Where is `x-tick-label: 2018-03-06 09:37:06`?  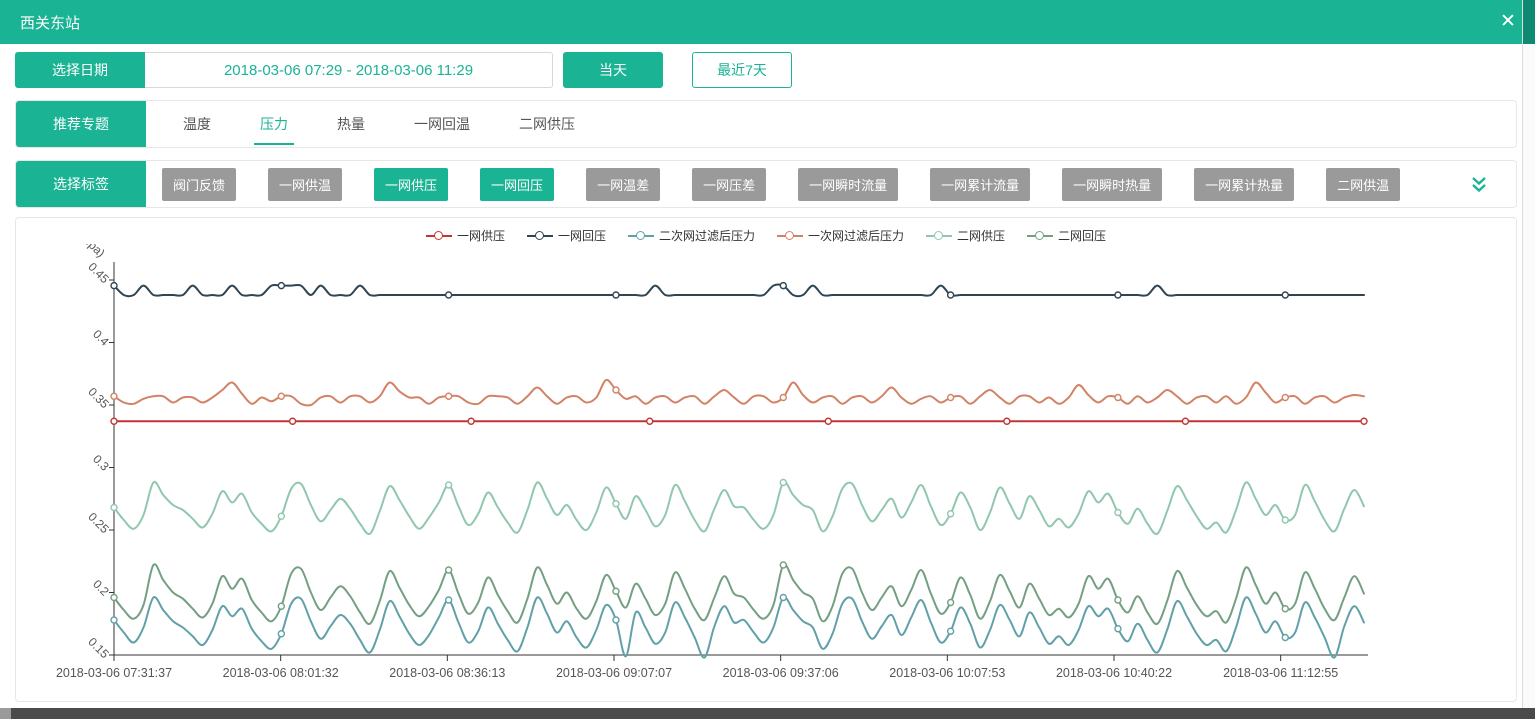
x-tick-label: 2018-03-06 09:37:06 is located at coordinates (781, 673).